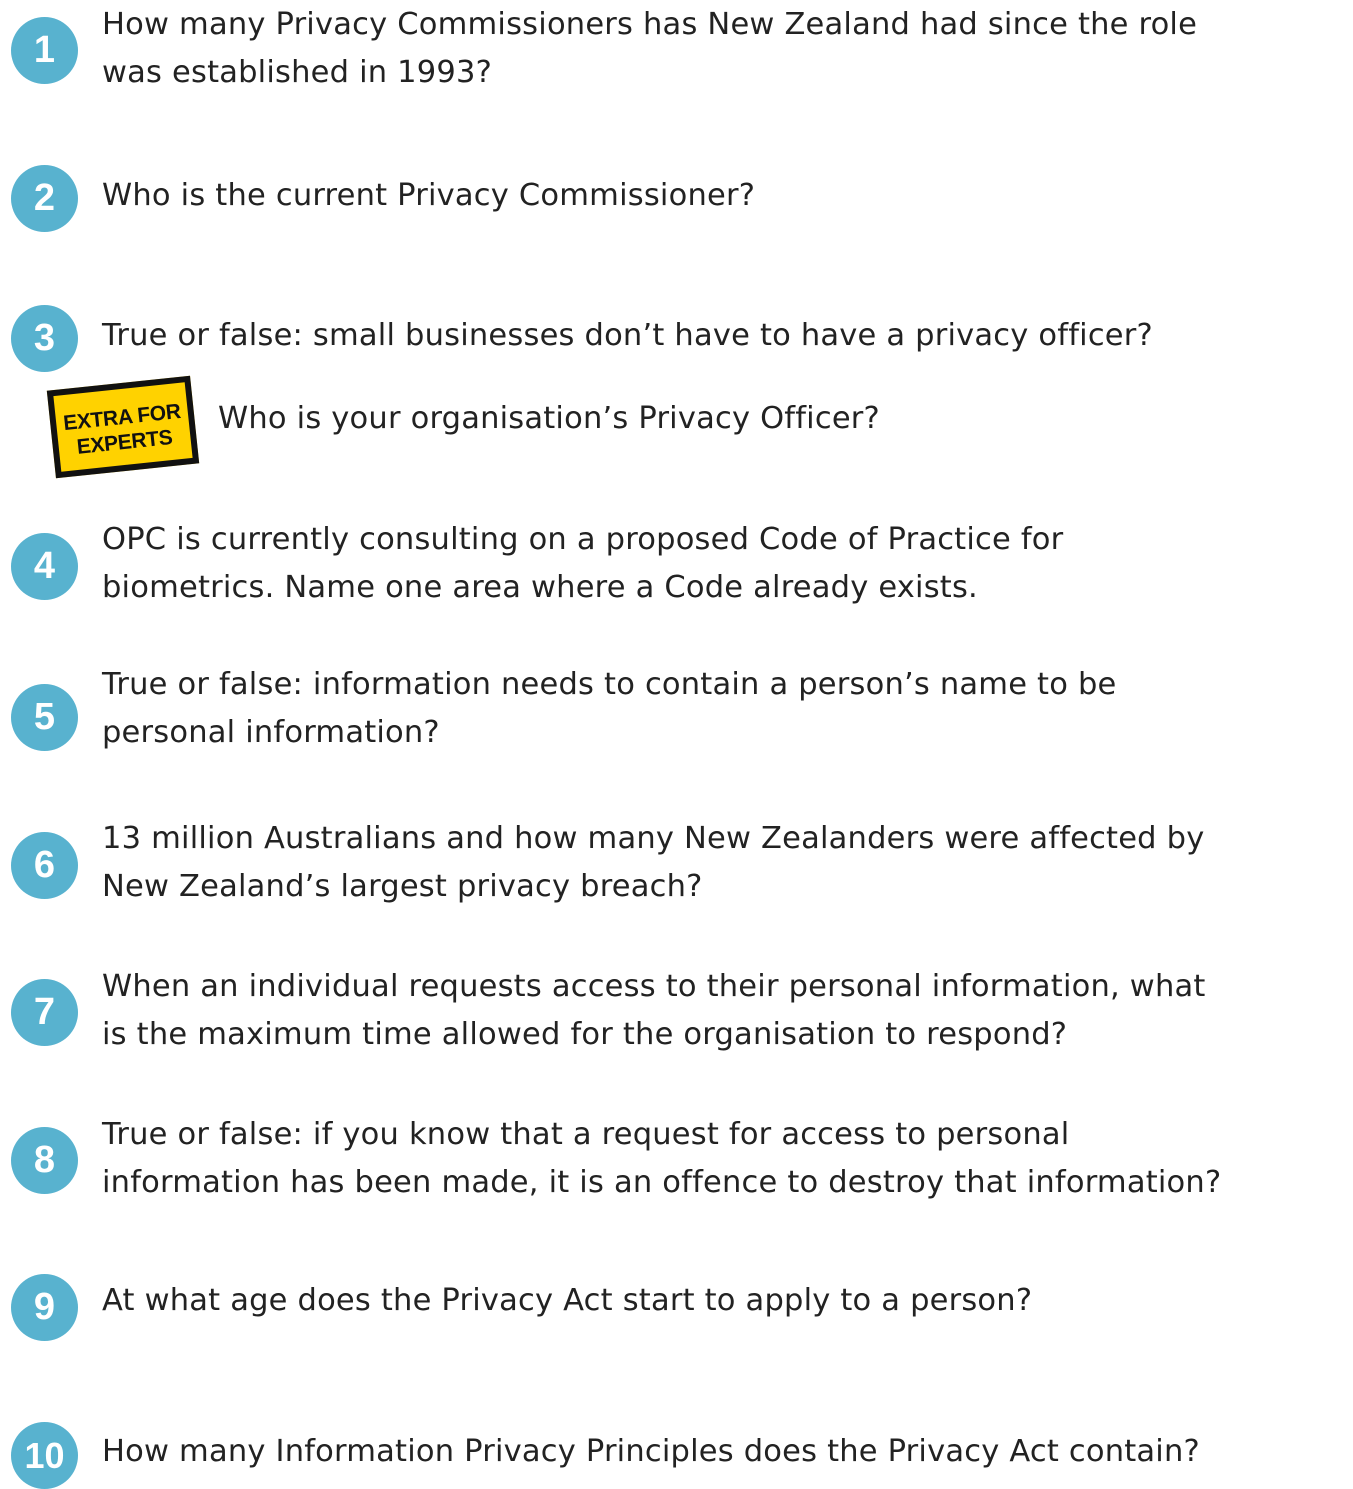  Describe the element at coordinates (44, 338) in the screenshot. I see `question-number-badge: 3` at that location.